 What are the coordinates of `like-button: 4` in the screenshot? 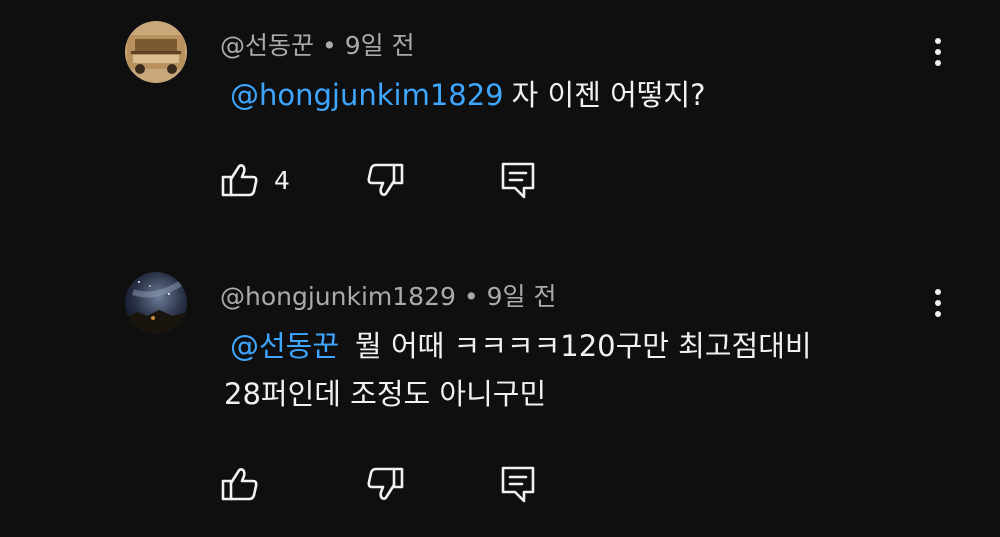 It's located at (255, 180).